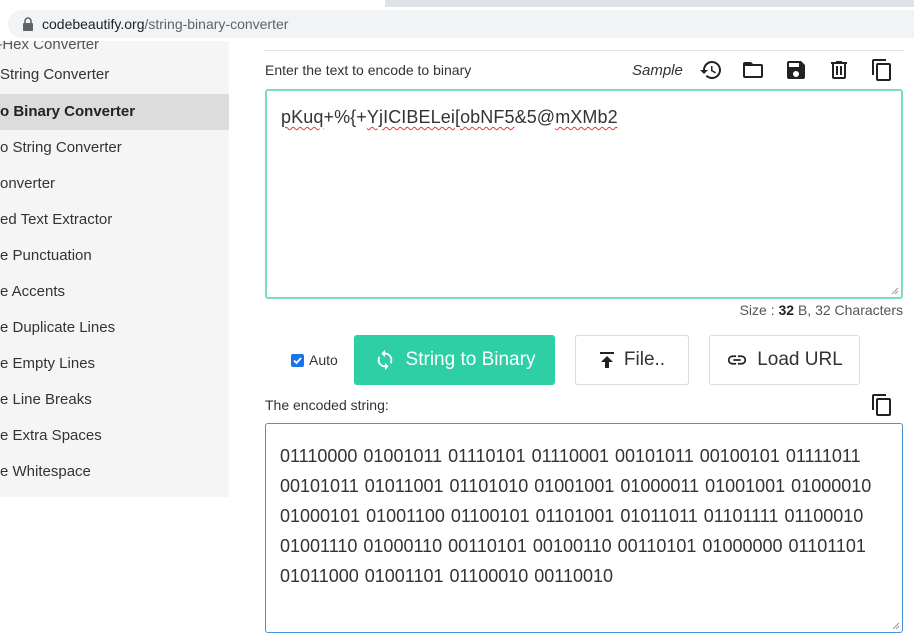 This screenshot has height=638, width=914. What do you see at coordinates (28, 24) in the screenshot?
I see `lock-icon` at bounding box center [28, 24].